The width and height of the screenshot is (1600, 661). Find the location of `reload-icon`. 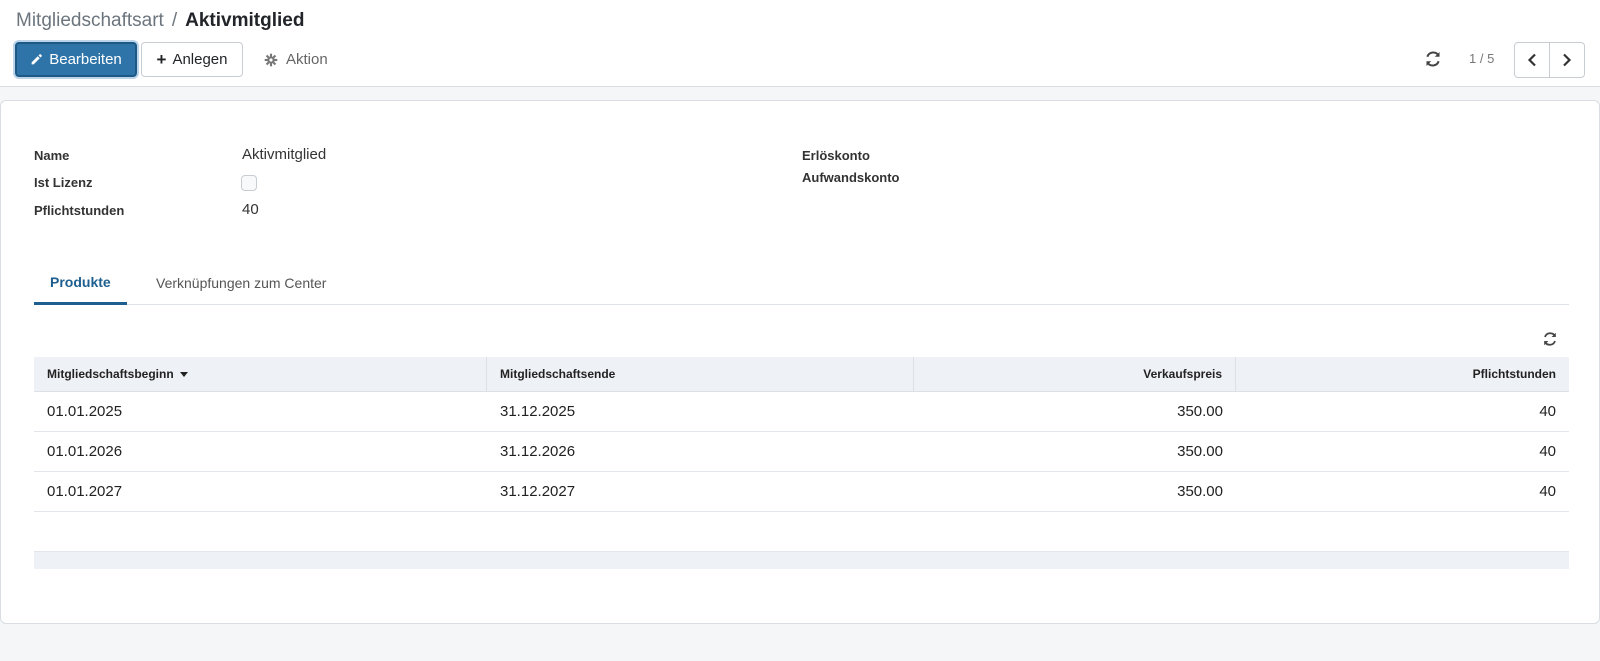

reload-icon is located at coordinates (1433, 59).